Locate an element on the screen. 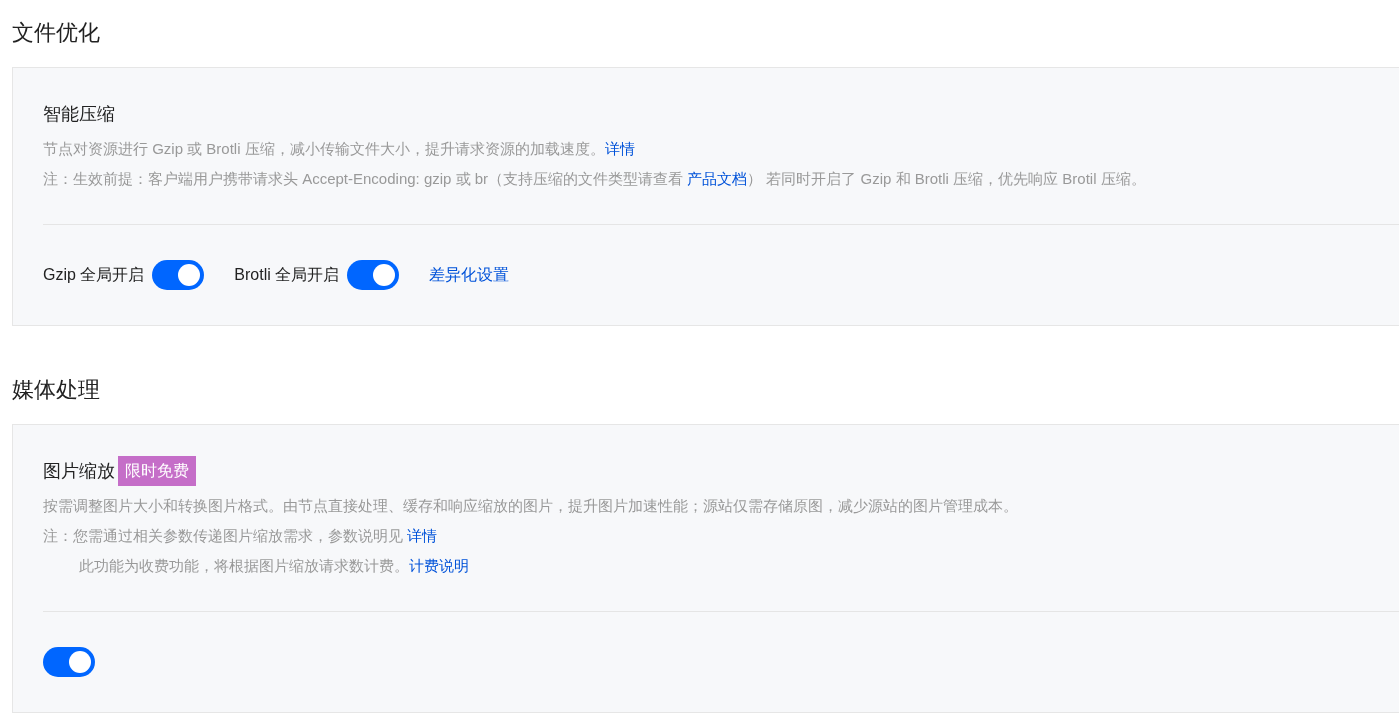 The image size is (1399, 727). note-text: 注：您需通过相关参数传递图片缩放需求，参数说明见 详情 is located at coordinates (241, 536).